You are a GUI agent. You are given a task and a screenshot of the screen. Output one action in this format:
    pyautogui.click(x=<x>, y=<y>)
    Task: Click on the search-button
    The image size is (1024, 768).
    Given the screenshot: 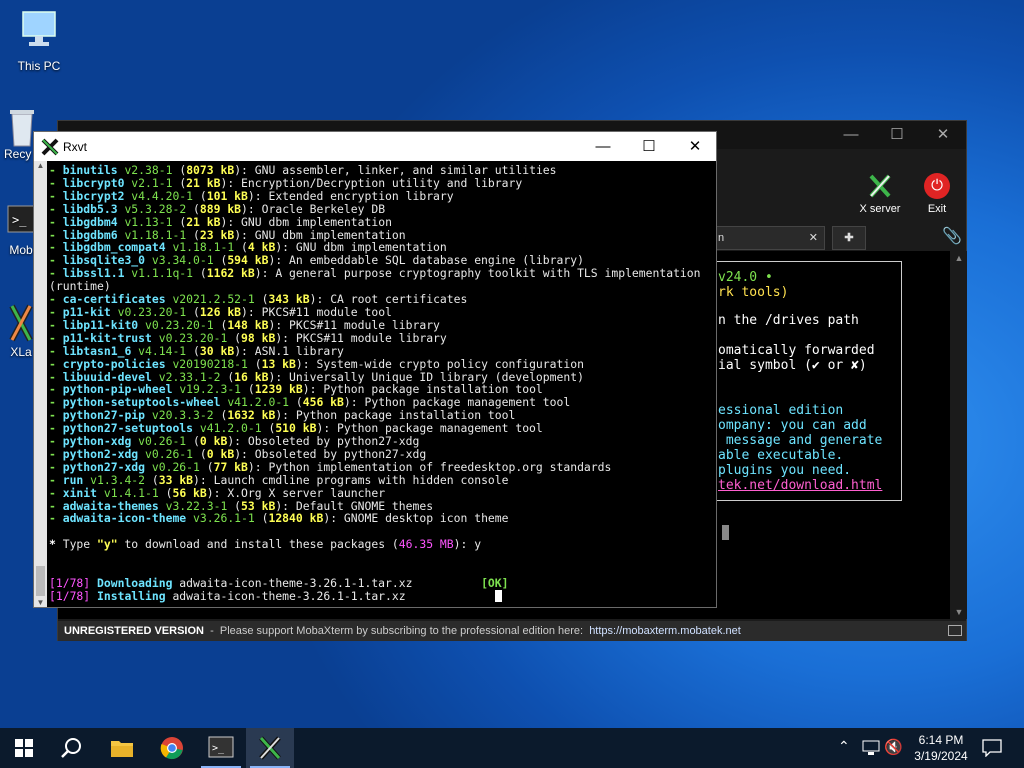 What is the action you would take?
    pyautogui.click(x=72, y=748)
    